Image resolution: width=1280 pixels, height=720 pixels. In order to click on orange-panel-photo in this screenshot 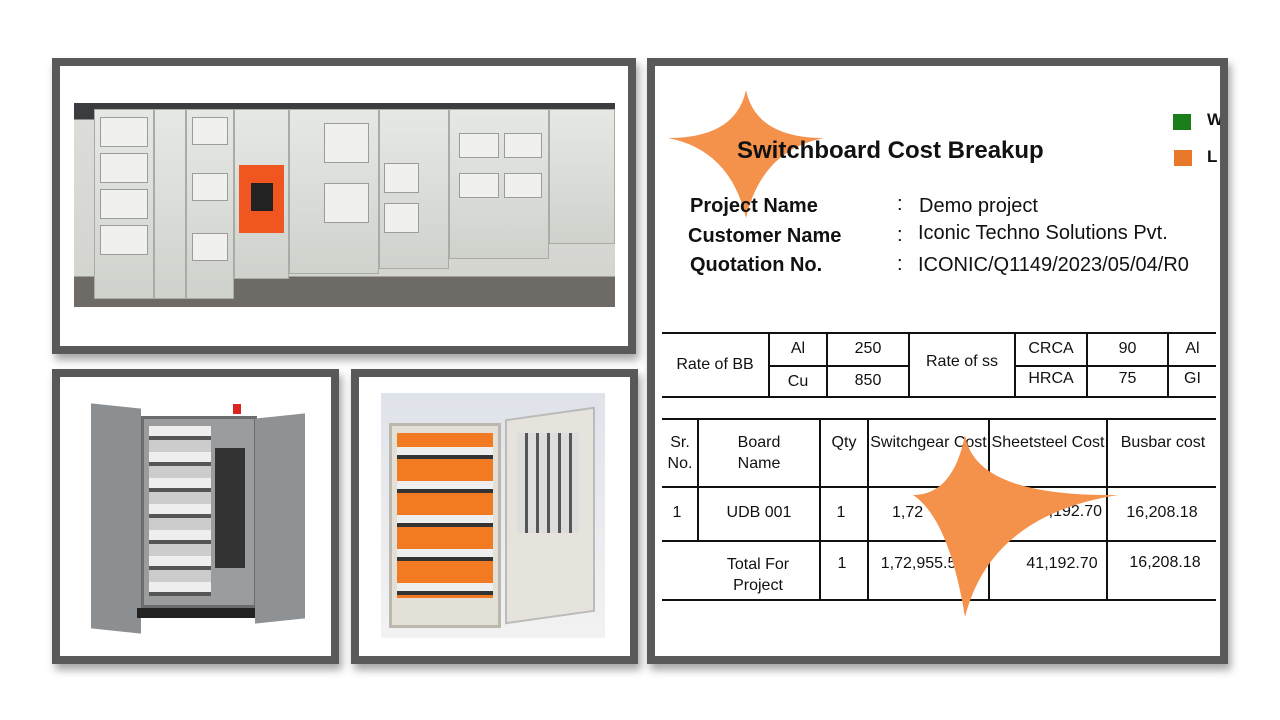, I will do `click(493, 515)`.